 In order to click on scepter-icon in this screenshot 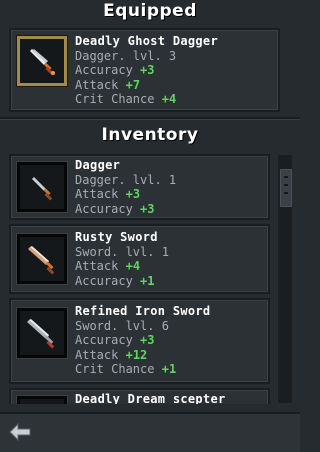, I will do `click(42, 403)`.